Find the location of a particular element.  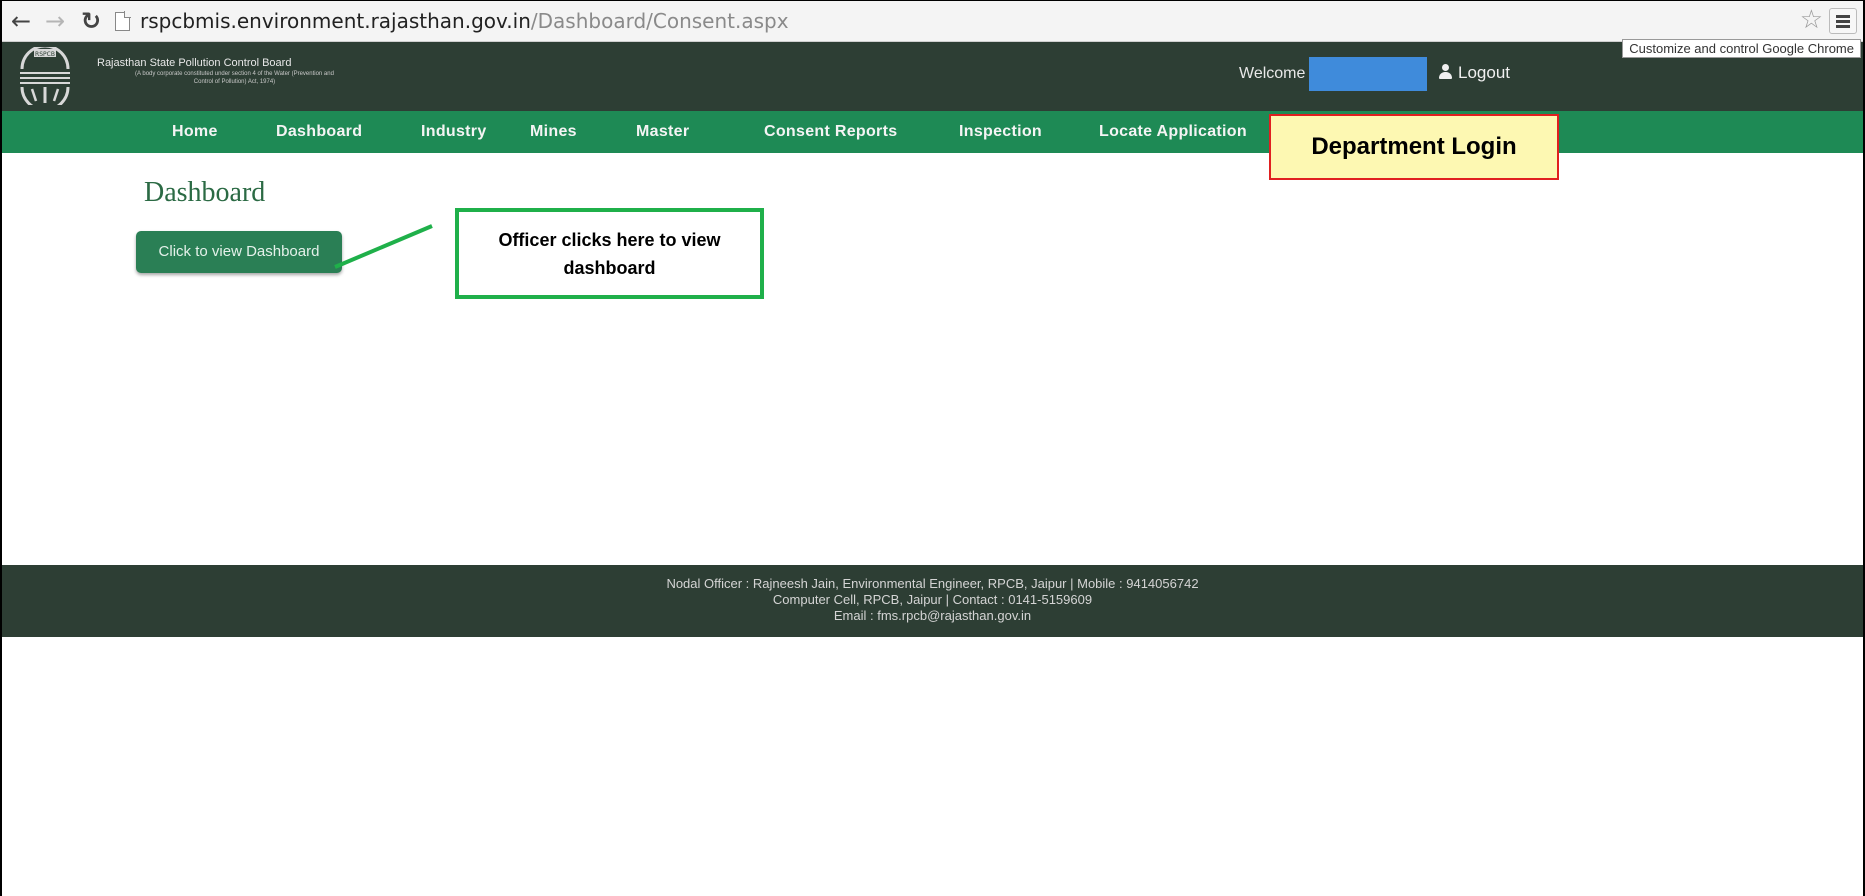

nav-item-dashboard: Dashboard is located at coordinates (319, 132).